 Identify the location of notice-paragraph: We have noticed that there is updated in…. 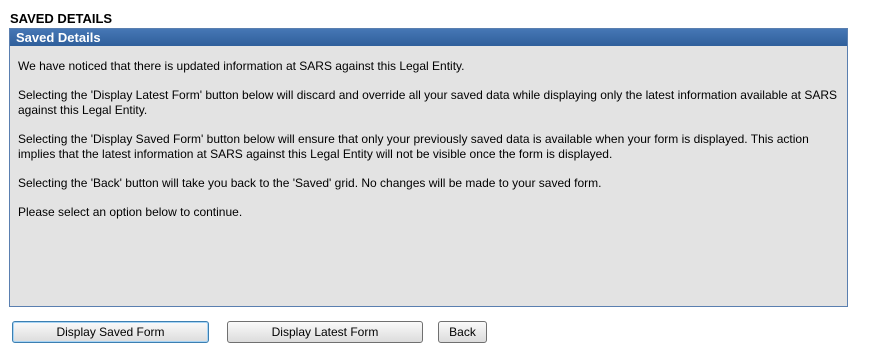
(241, 66).